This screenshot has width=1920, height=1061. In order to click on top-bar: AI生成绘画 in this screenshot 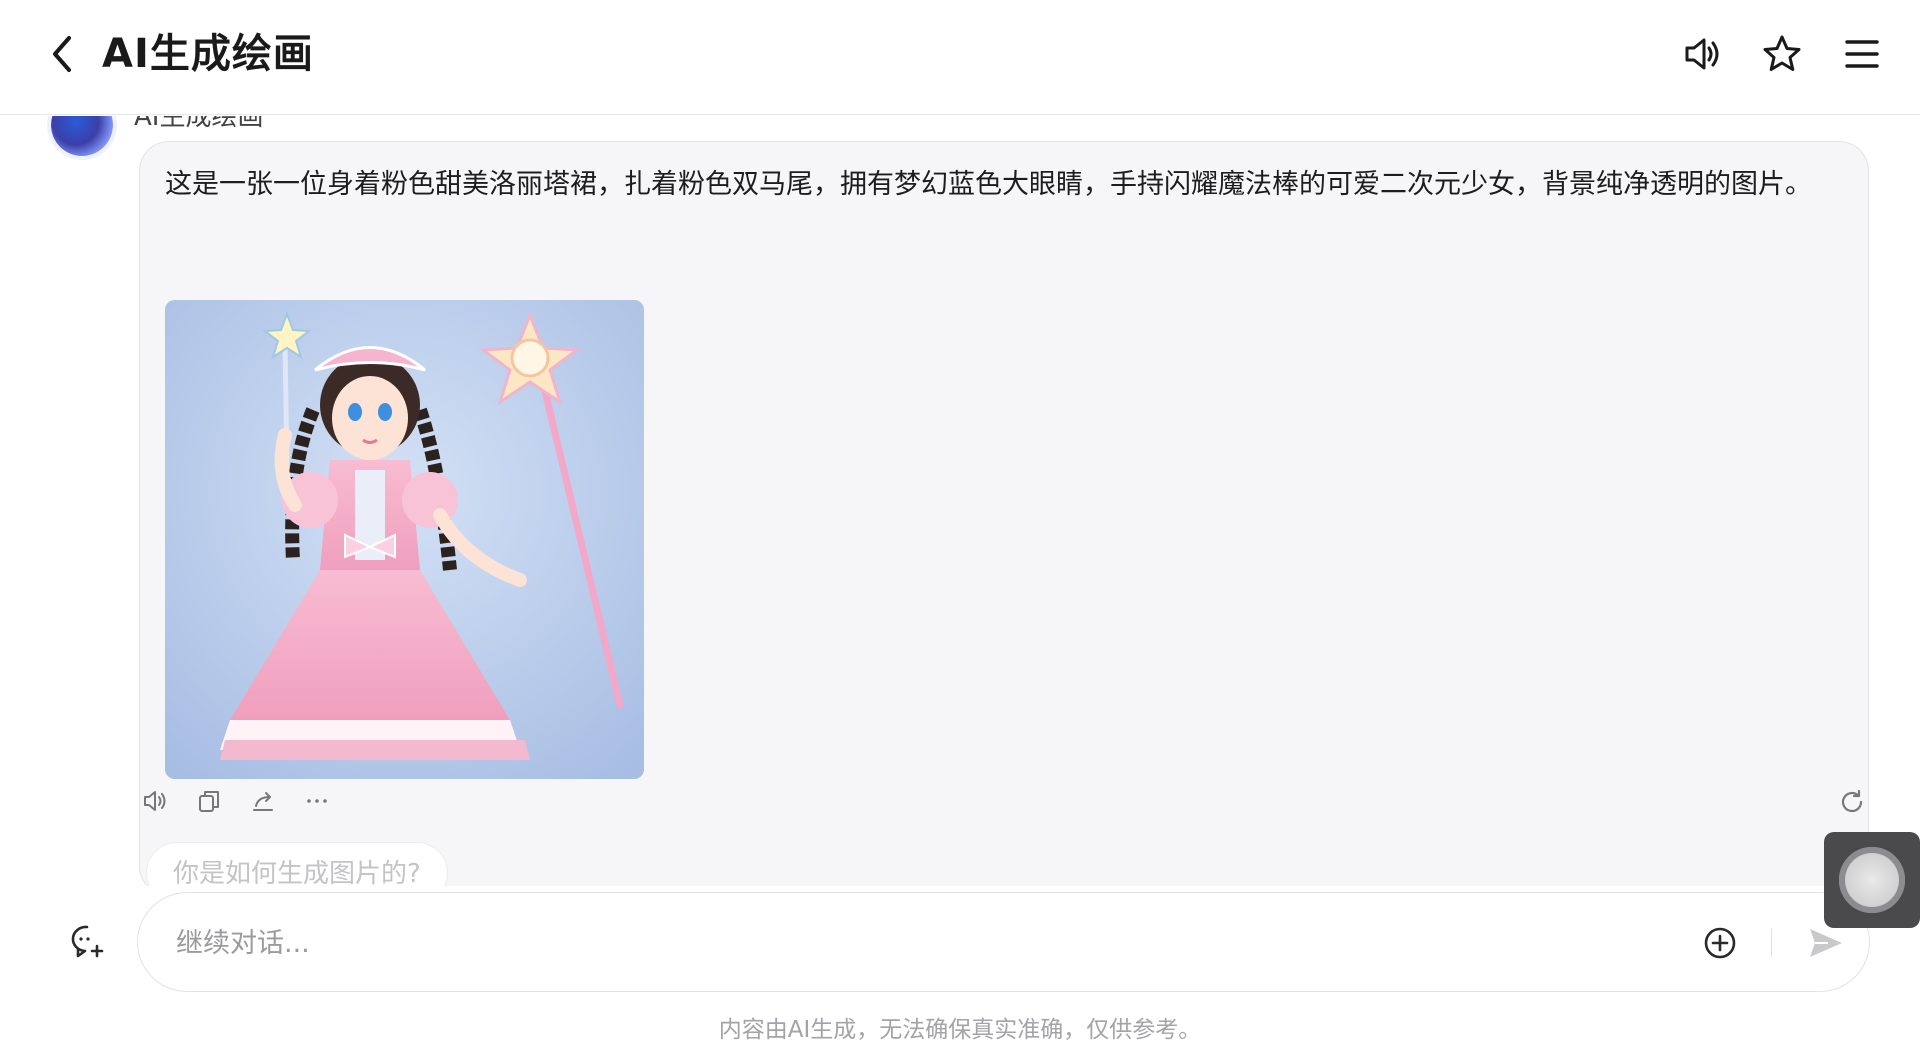, I will do `click(960, 57)`.